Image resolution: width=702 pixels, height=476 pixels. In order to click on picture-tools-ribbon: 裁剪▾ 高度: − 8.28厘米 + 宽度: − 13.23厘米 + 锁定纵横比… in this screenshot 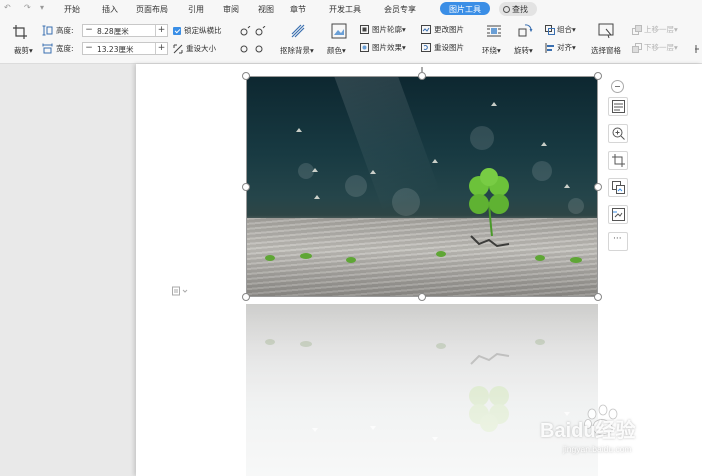, I will do `click(351, 41)`.